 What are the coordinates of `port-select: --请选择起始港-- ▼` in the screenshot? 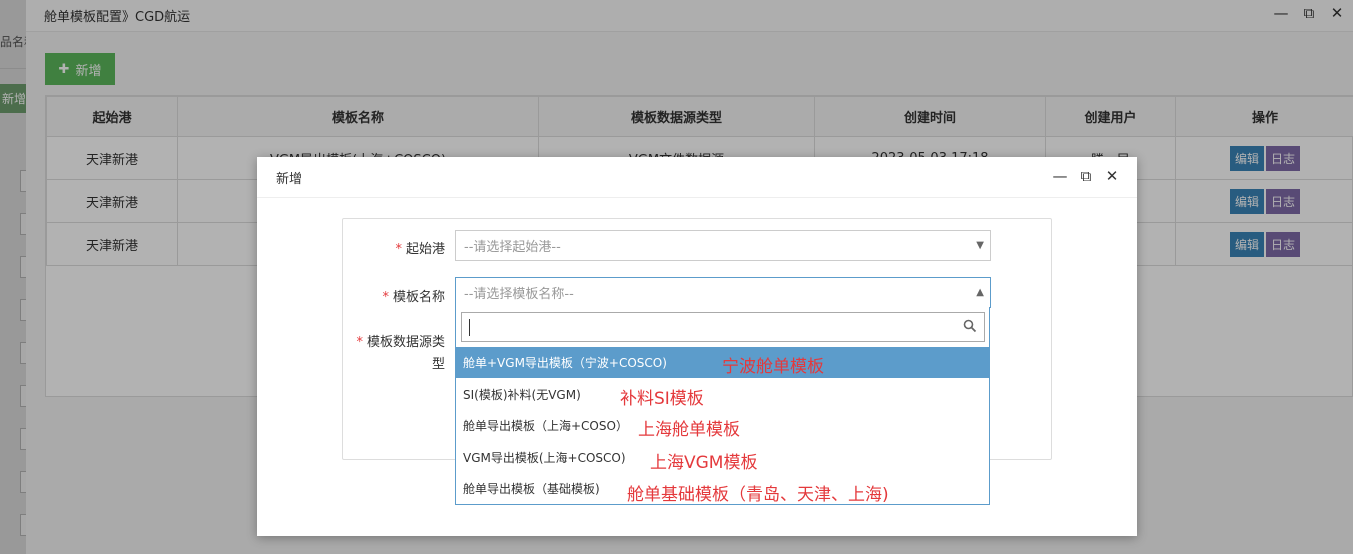 It's located at (723, 245).